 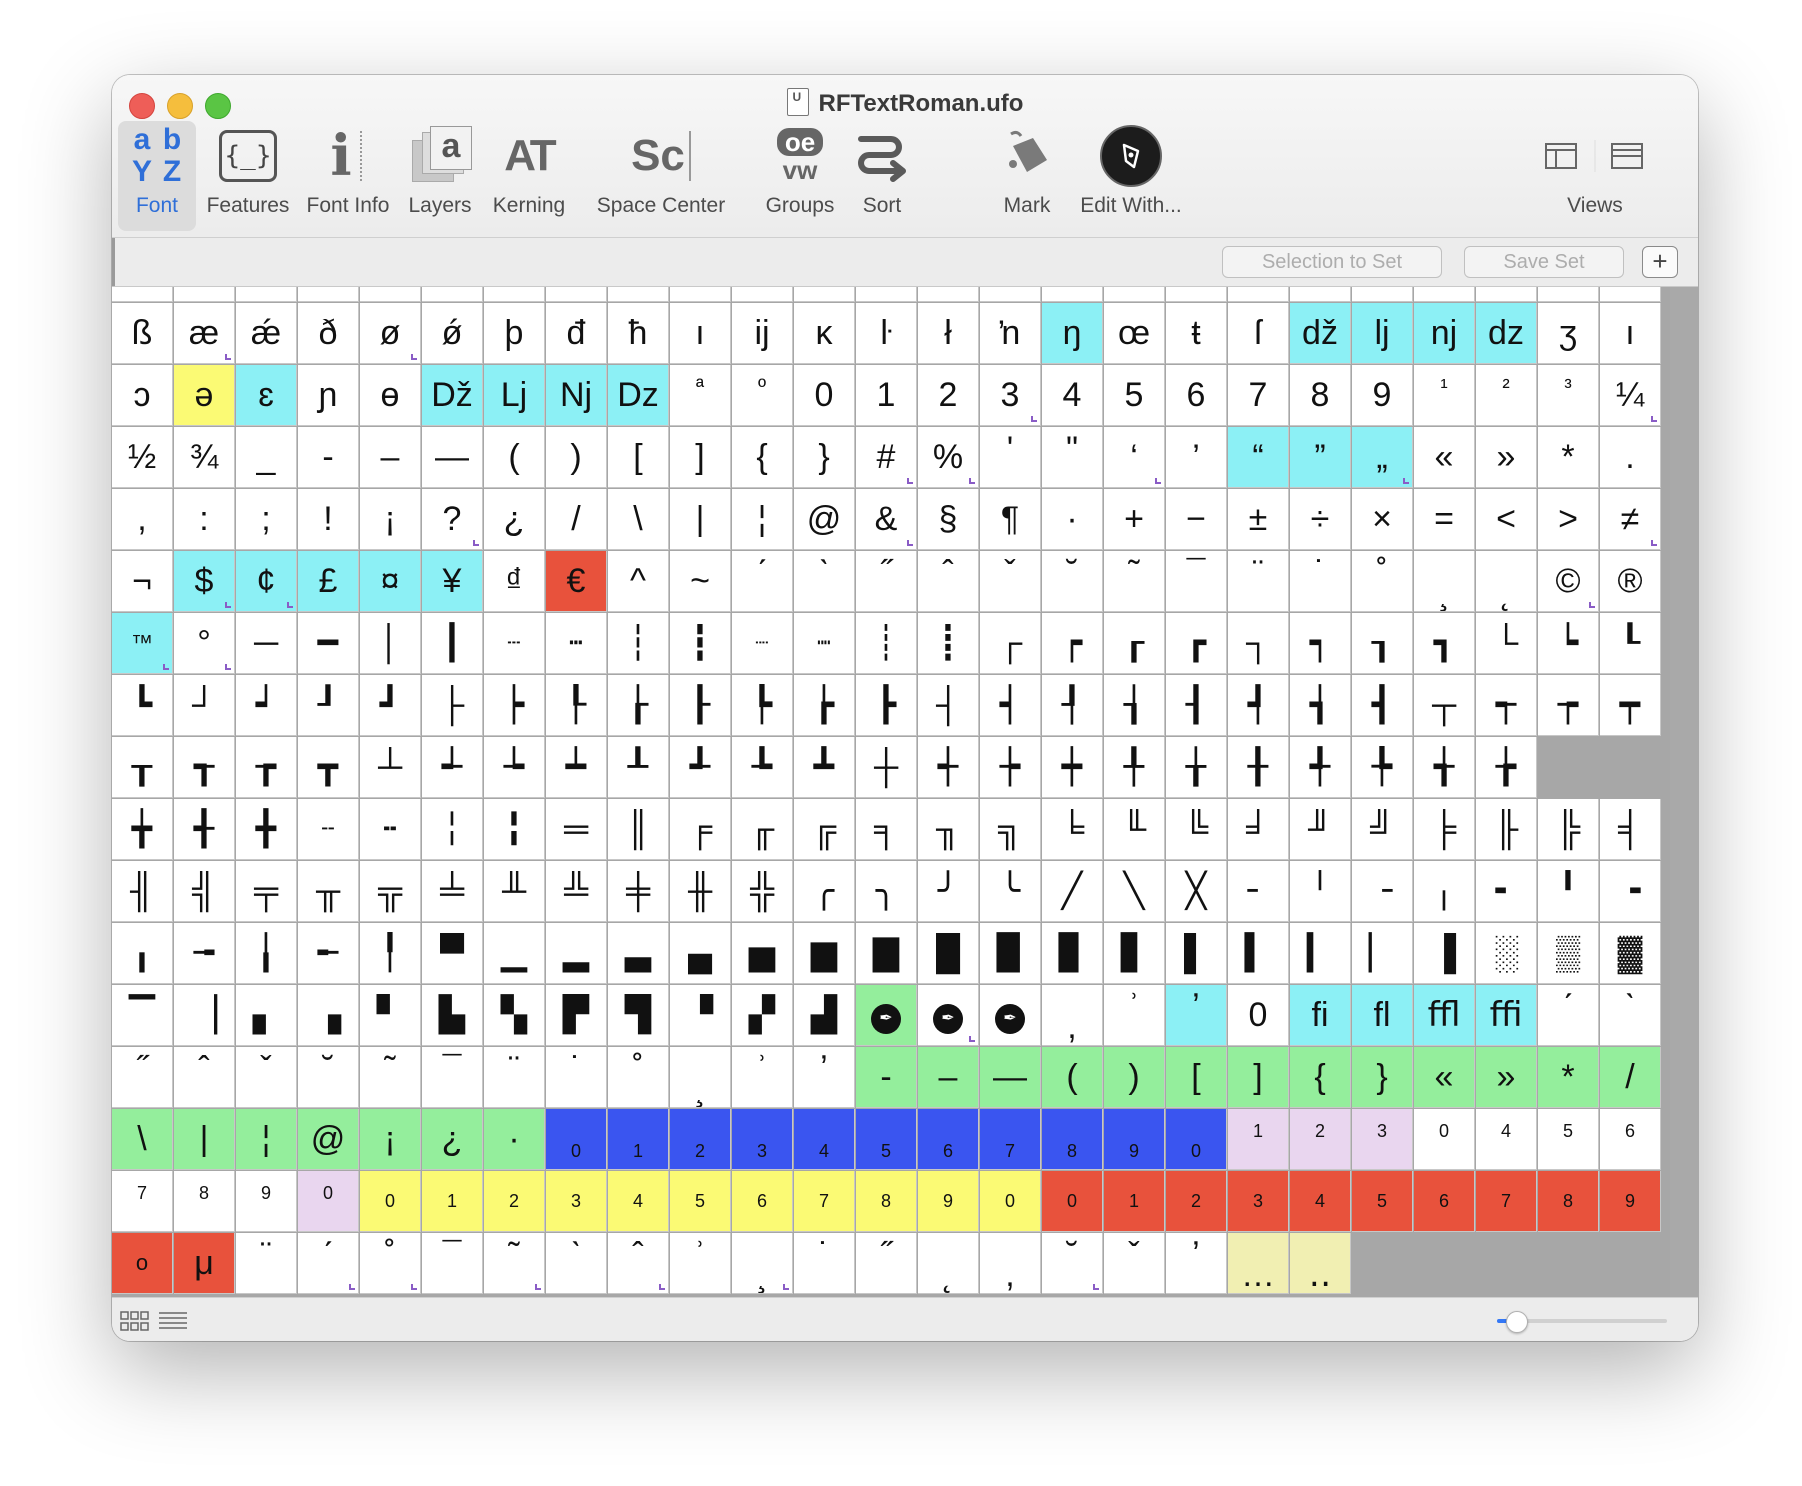 What do you see at coordinates (1684, 792) in the screenshot?
I see `glyph-grid-scrollbar` at bounding box center [1684, 792].